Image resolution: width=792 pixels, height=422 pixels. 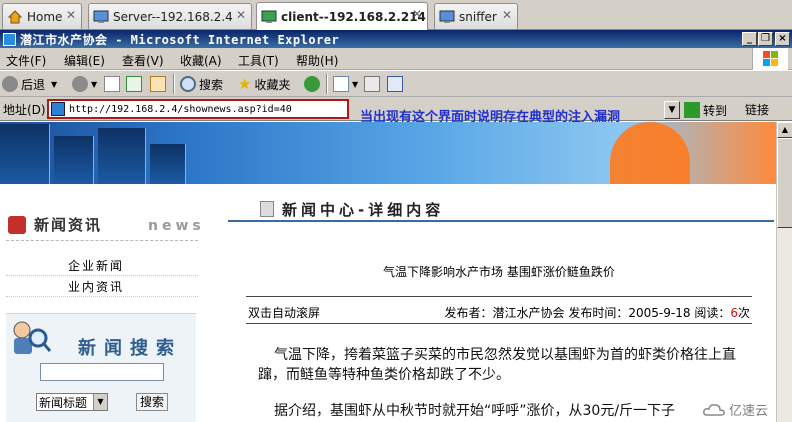 What do you see at coordinates (24, 110) in the screenshot?
I see `address-label: 地址(D)` at bounding box center [24, 110].